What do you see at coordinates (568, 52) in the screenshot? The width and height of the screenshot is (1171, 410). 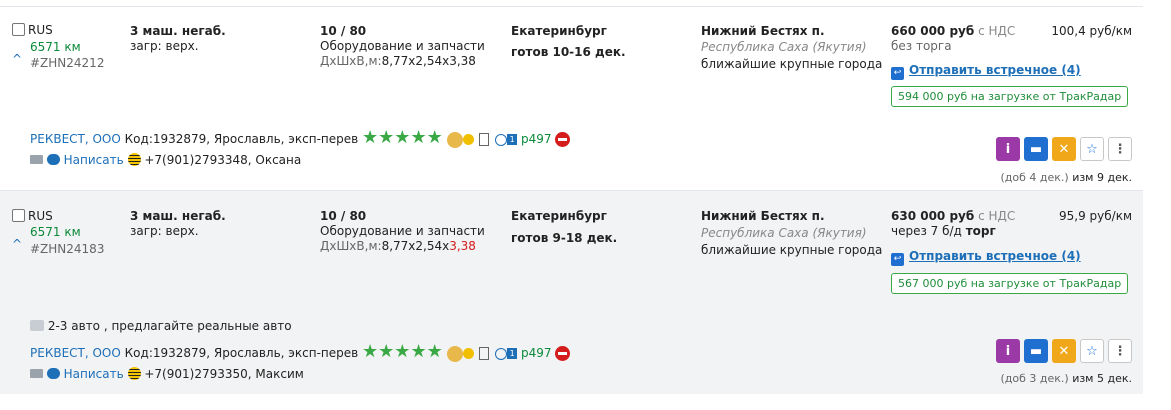 I see `ready-dates: готов 10-16 дек.` at bounding box center [568, 52].